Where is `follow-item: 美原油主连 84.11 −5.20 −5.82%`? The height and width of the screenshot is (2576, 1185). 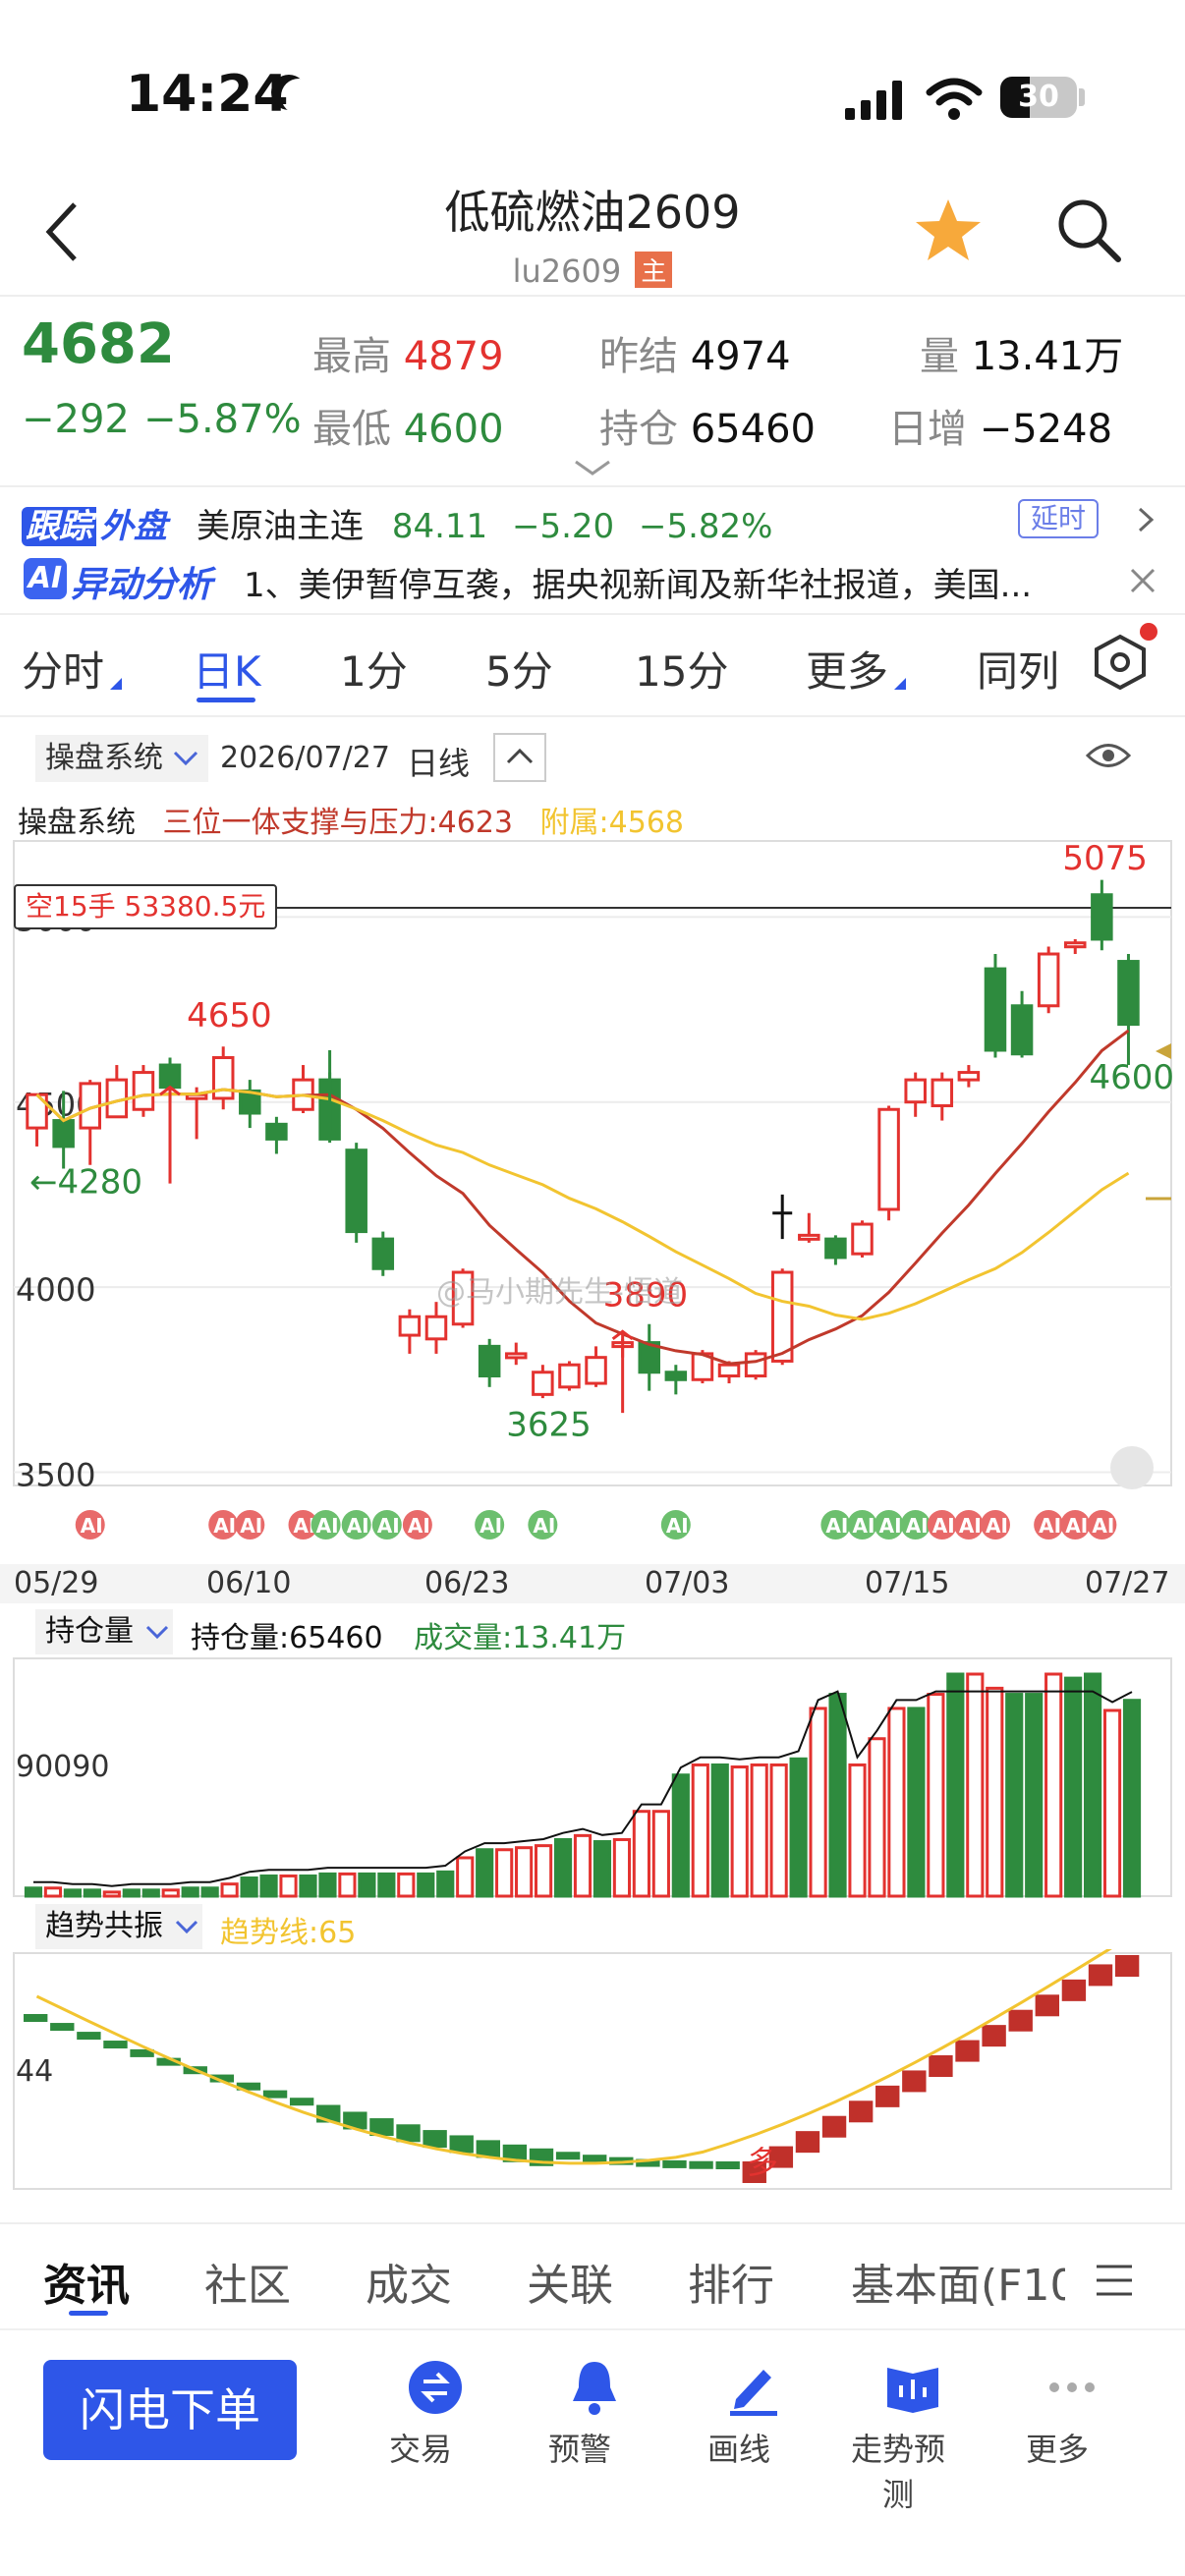 follow-item: 美原油主连 84.11 −5.20 −5.82% is located at coordinates (485, 523).